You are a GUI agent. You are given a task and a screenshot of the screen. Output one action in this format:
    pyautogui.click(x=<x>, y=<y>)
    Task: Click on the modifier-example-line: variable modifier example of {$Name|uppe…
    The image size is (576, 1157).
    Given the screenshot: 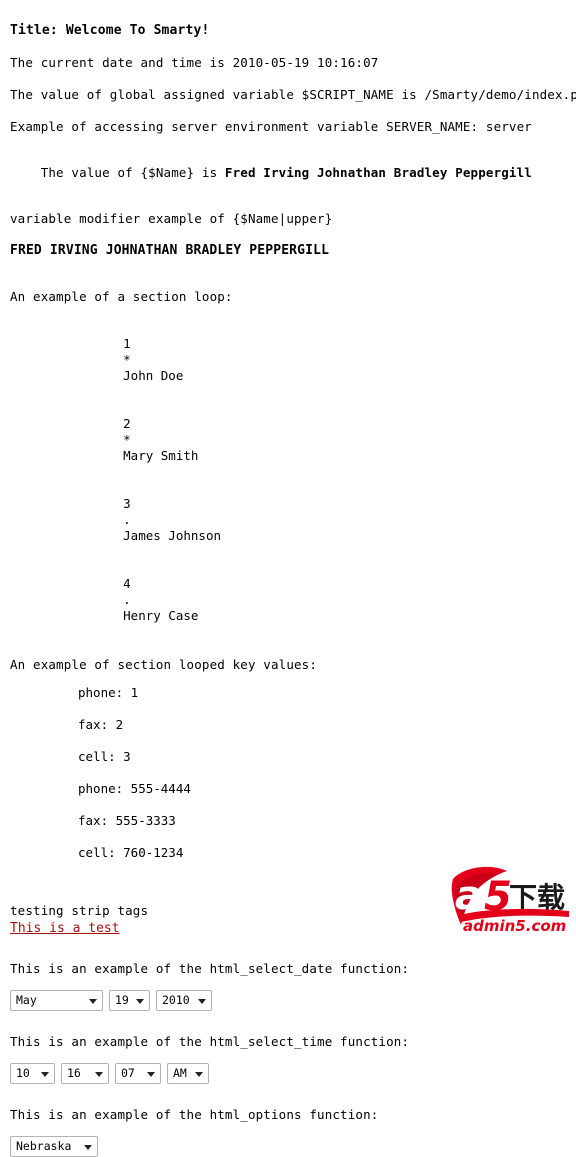 What is the action you would take?
    pyautogui.click(x=171, y=218)
    